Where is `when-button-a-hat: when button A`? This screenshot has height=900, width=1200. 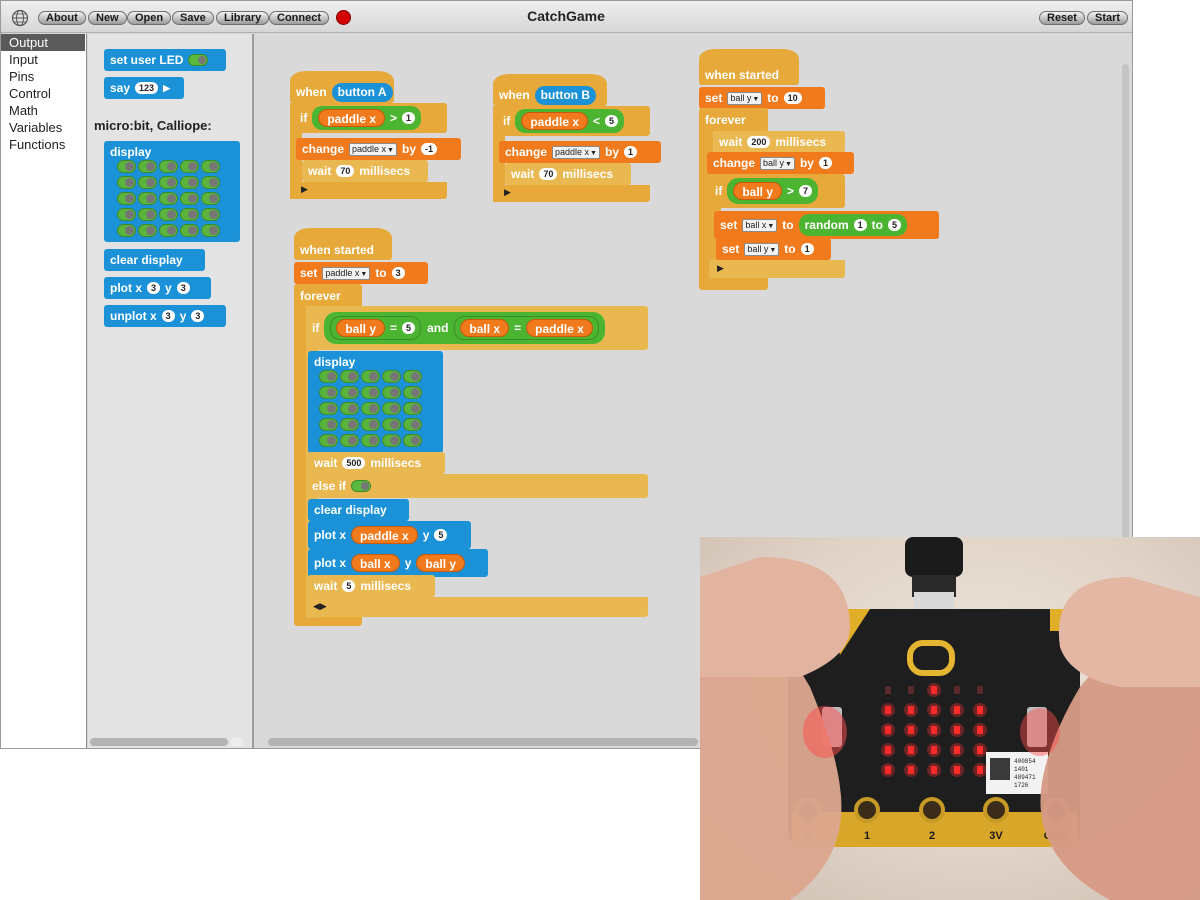
when-button-a-hat: when button A is located at coordinates (342, 87).